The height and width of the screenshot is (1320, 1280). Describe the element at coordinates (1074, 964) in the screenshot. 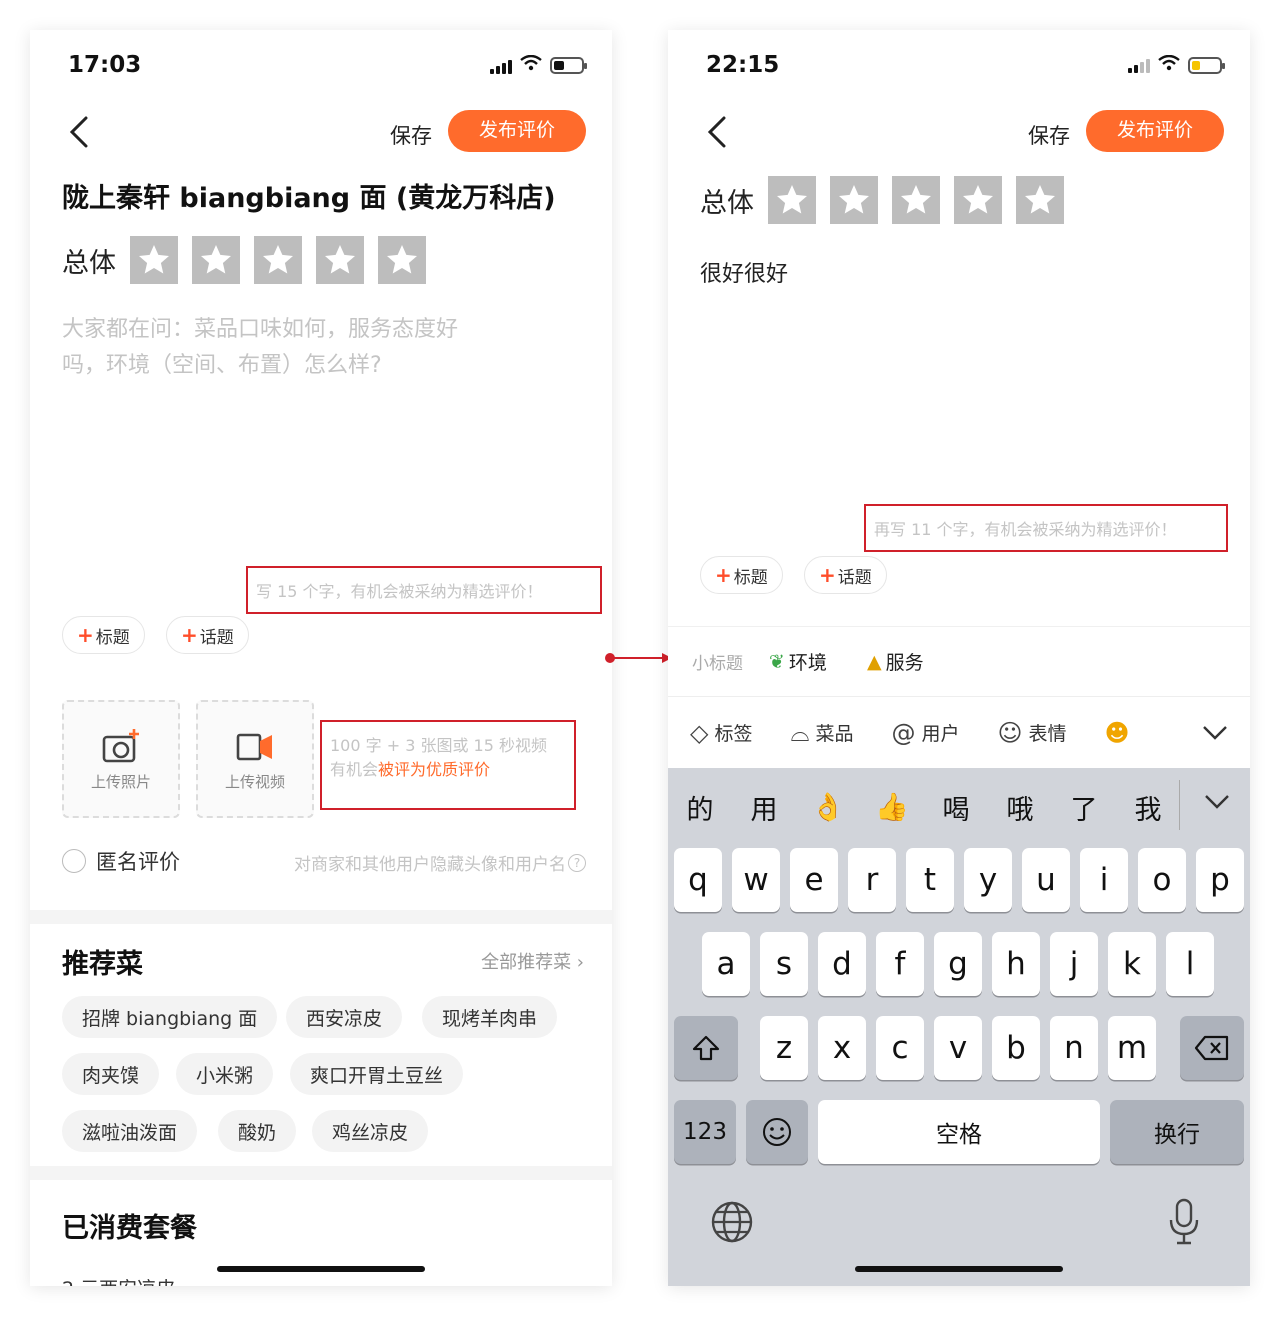

I see `key: j` at that location.